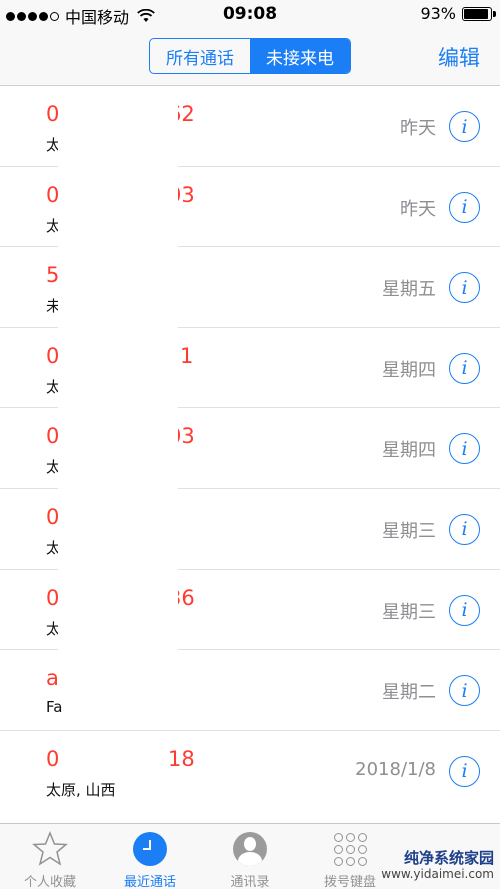 This screenshot has width=500, height=889. I want to click on segment-missed-calls: 未接来电, so click(300, 56).